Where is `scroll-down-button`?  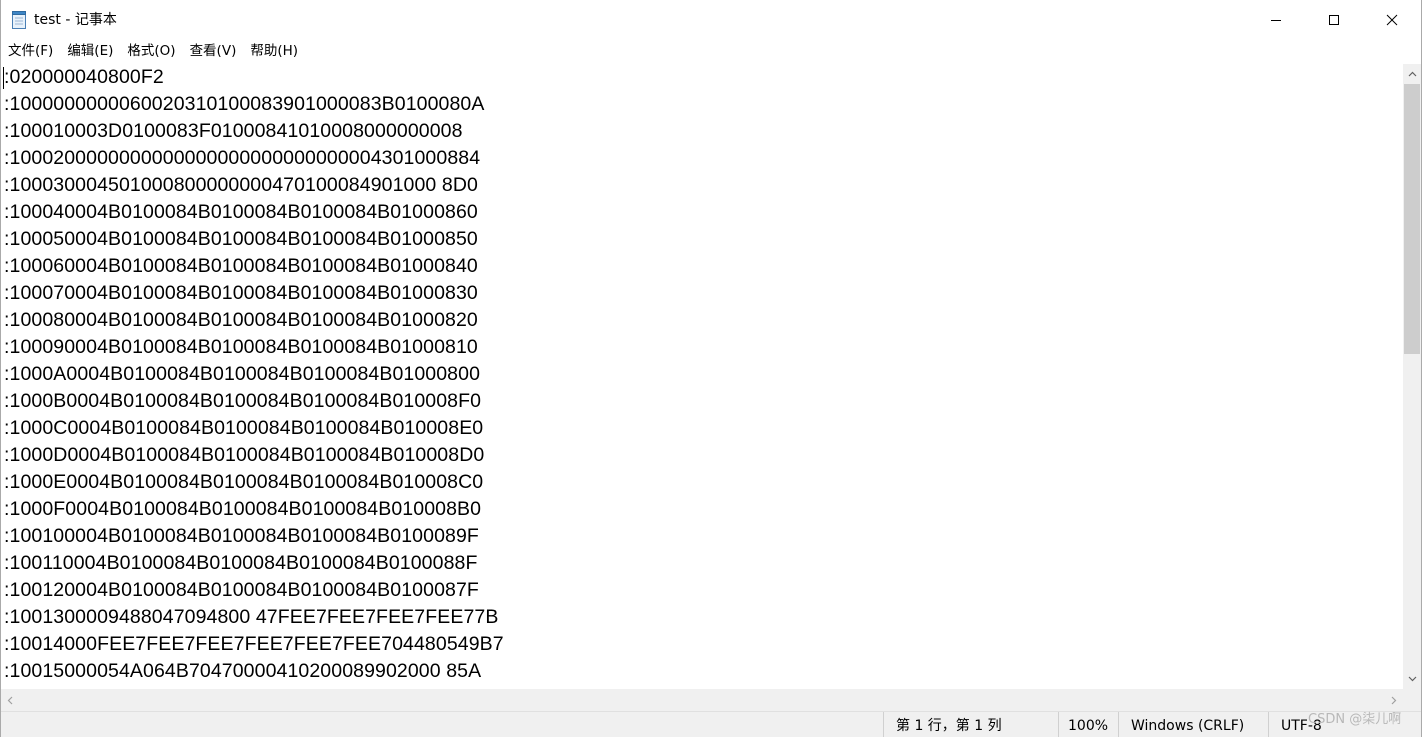 scroll-down-button is located at coordinates (1412, 679).